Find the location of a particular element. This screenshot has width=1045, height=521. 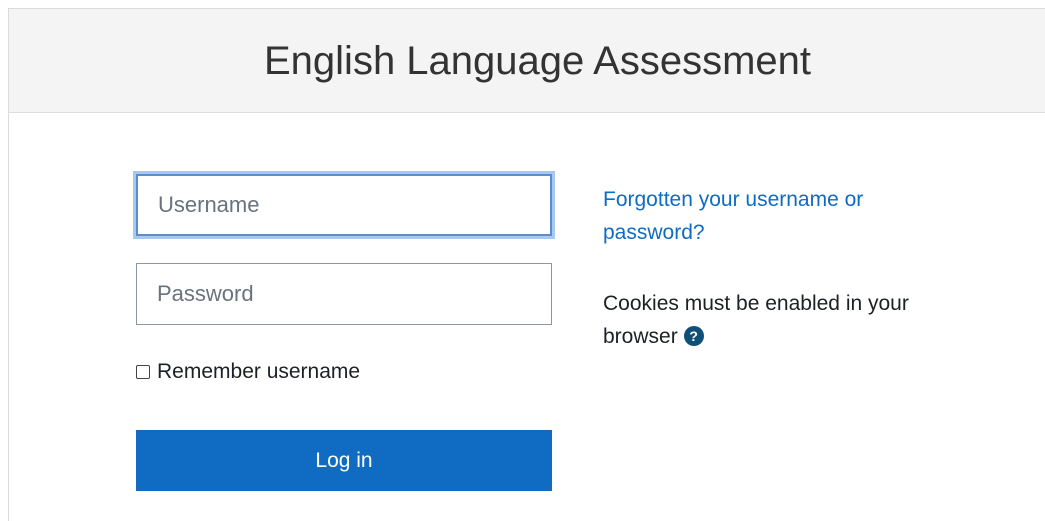

question-circle-icon: ? is located at coordinates (693, 336).